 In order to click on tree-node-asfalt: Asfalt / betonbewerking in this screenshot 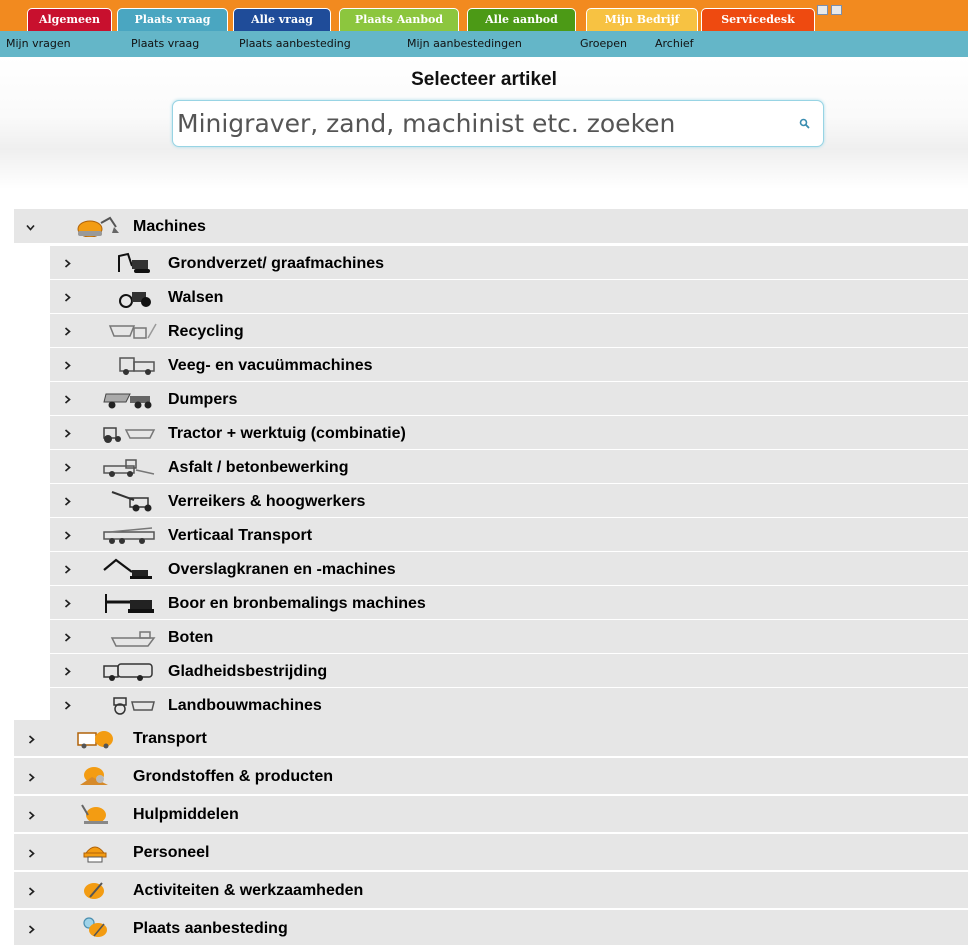, I will do `click(509, 467)`.